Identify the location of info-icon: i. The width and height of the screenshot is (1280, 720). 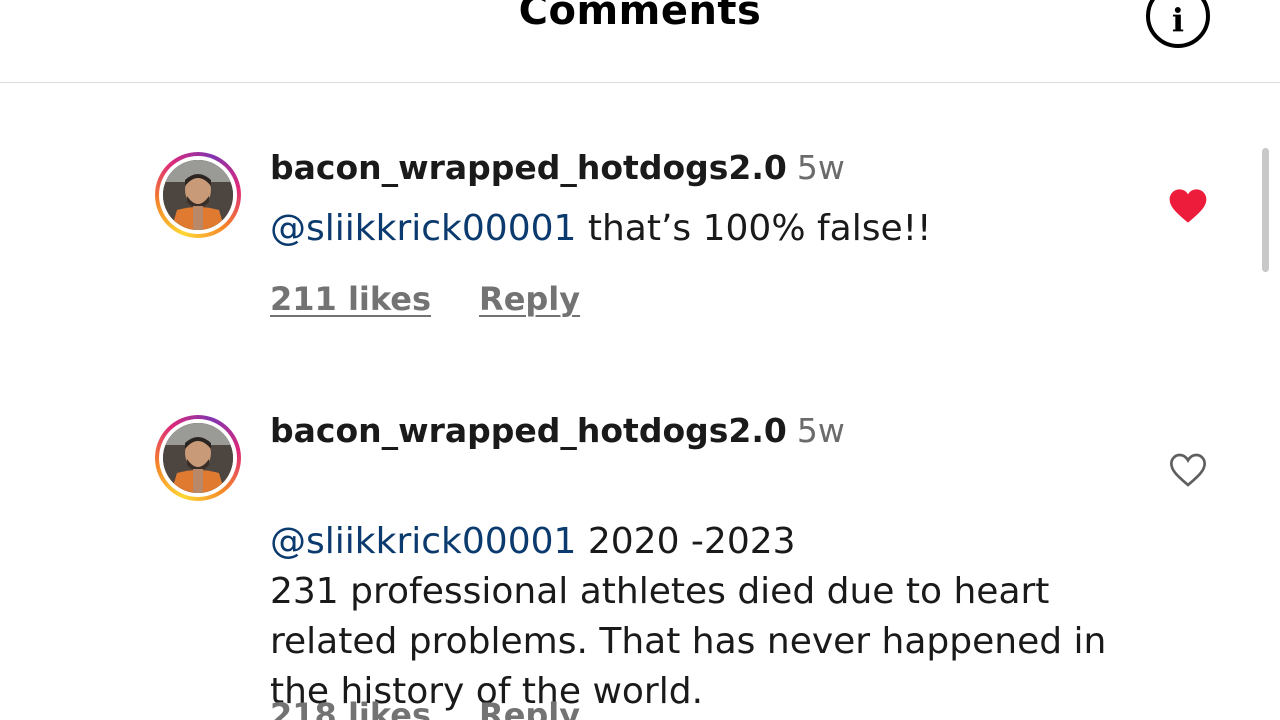
(1178, 24).